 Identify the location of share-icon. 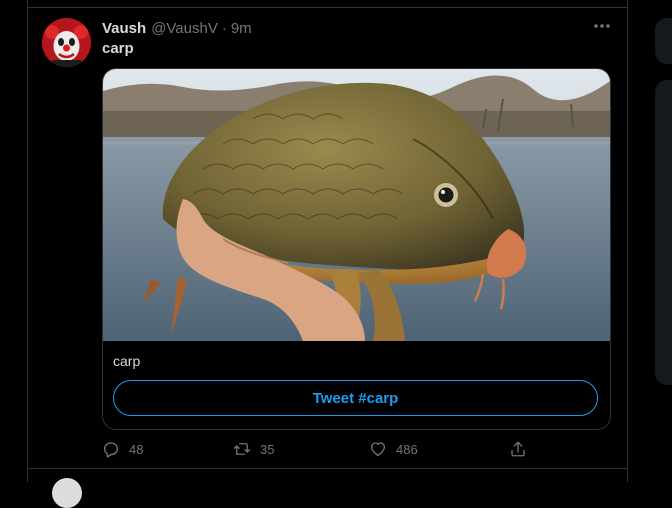
(518, 449).